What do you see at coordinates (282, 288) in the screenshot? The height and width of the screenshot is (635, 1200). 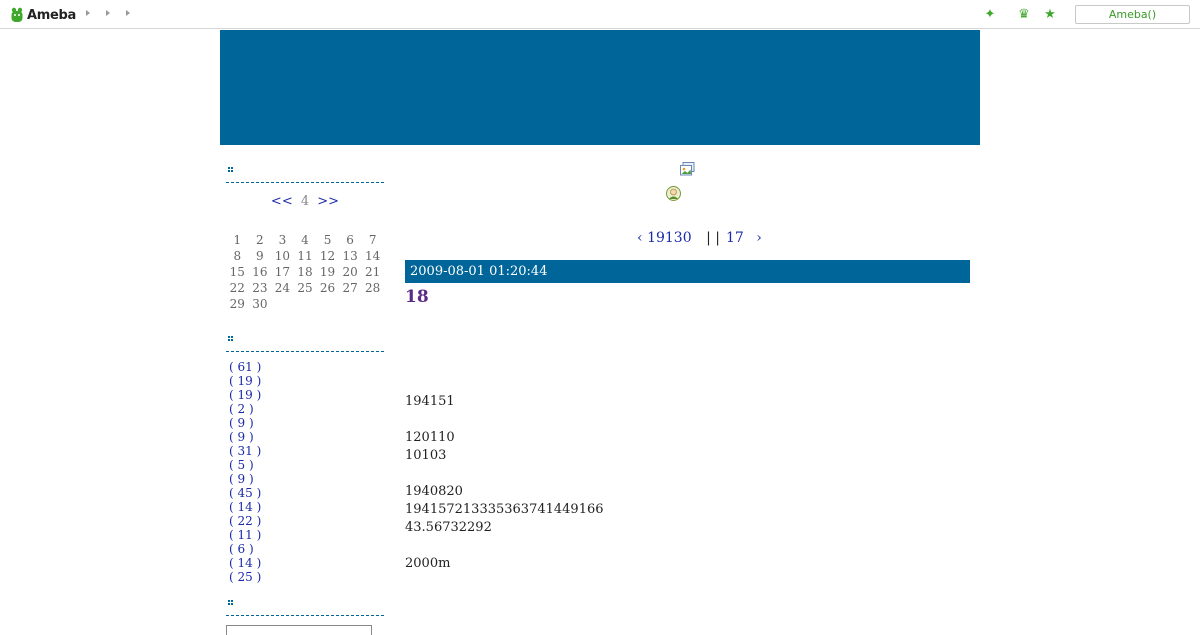 I see `calendar-day: 24` at bounding box center [282, 288].